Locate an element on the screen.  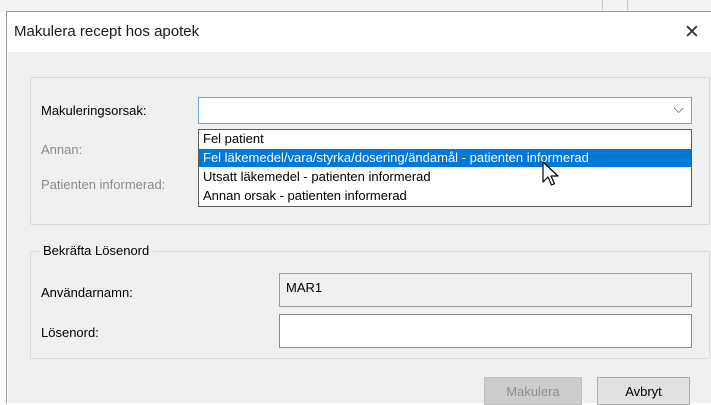
dialog-title: Makulera recept hos apotek is located at coordinates (107, 31).